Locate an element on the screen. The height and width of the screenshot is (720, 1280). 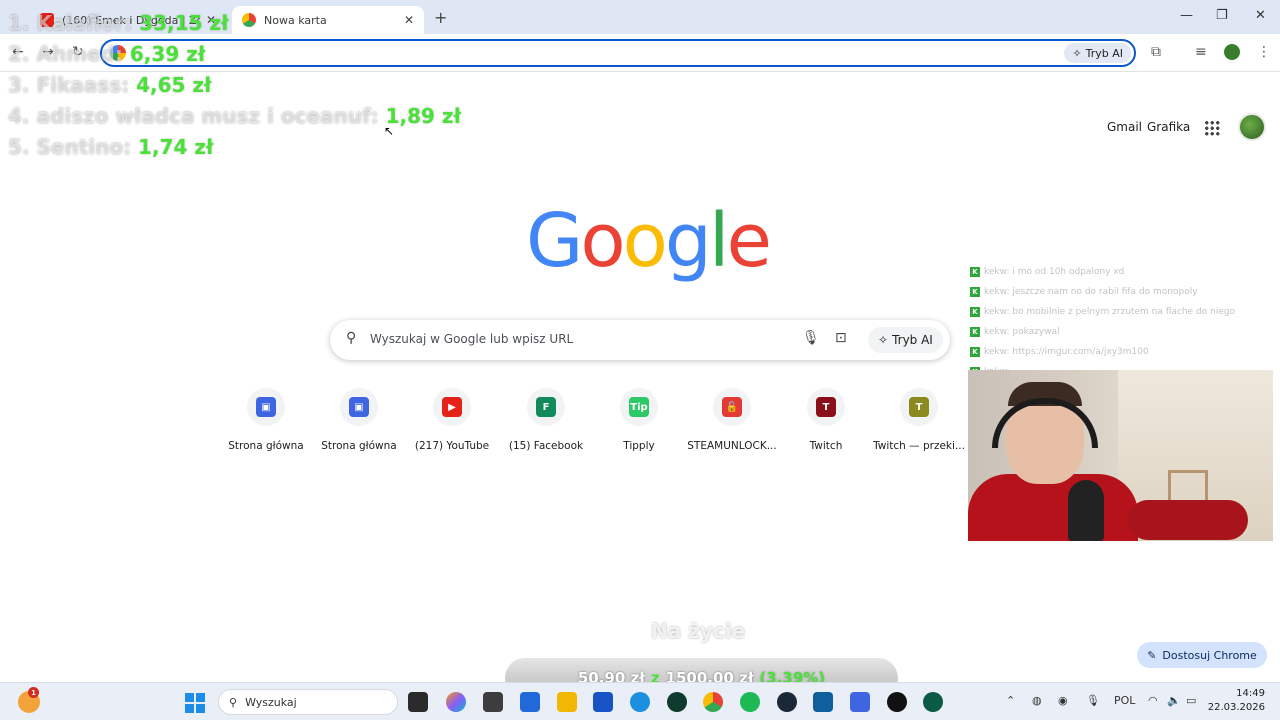
language-indicator: POL is located at coordinates (1124, 700).